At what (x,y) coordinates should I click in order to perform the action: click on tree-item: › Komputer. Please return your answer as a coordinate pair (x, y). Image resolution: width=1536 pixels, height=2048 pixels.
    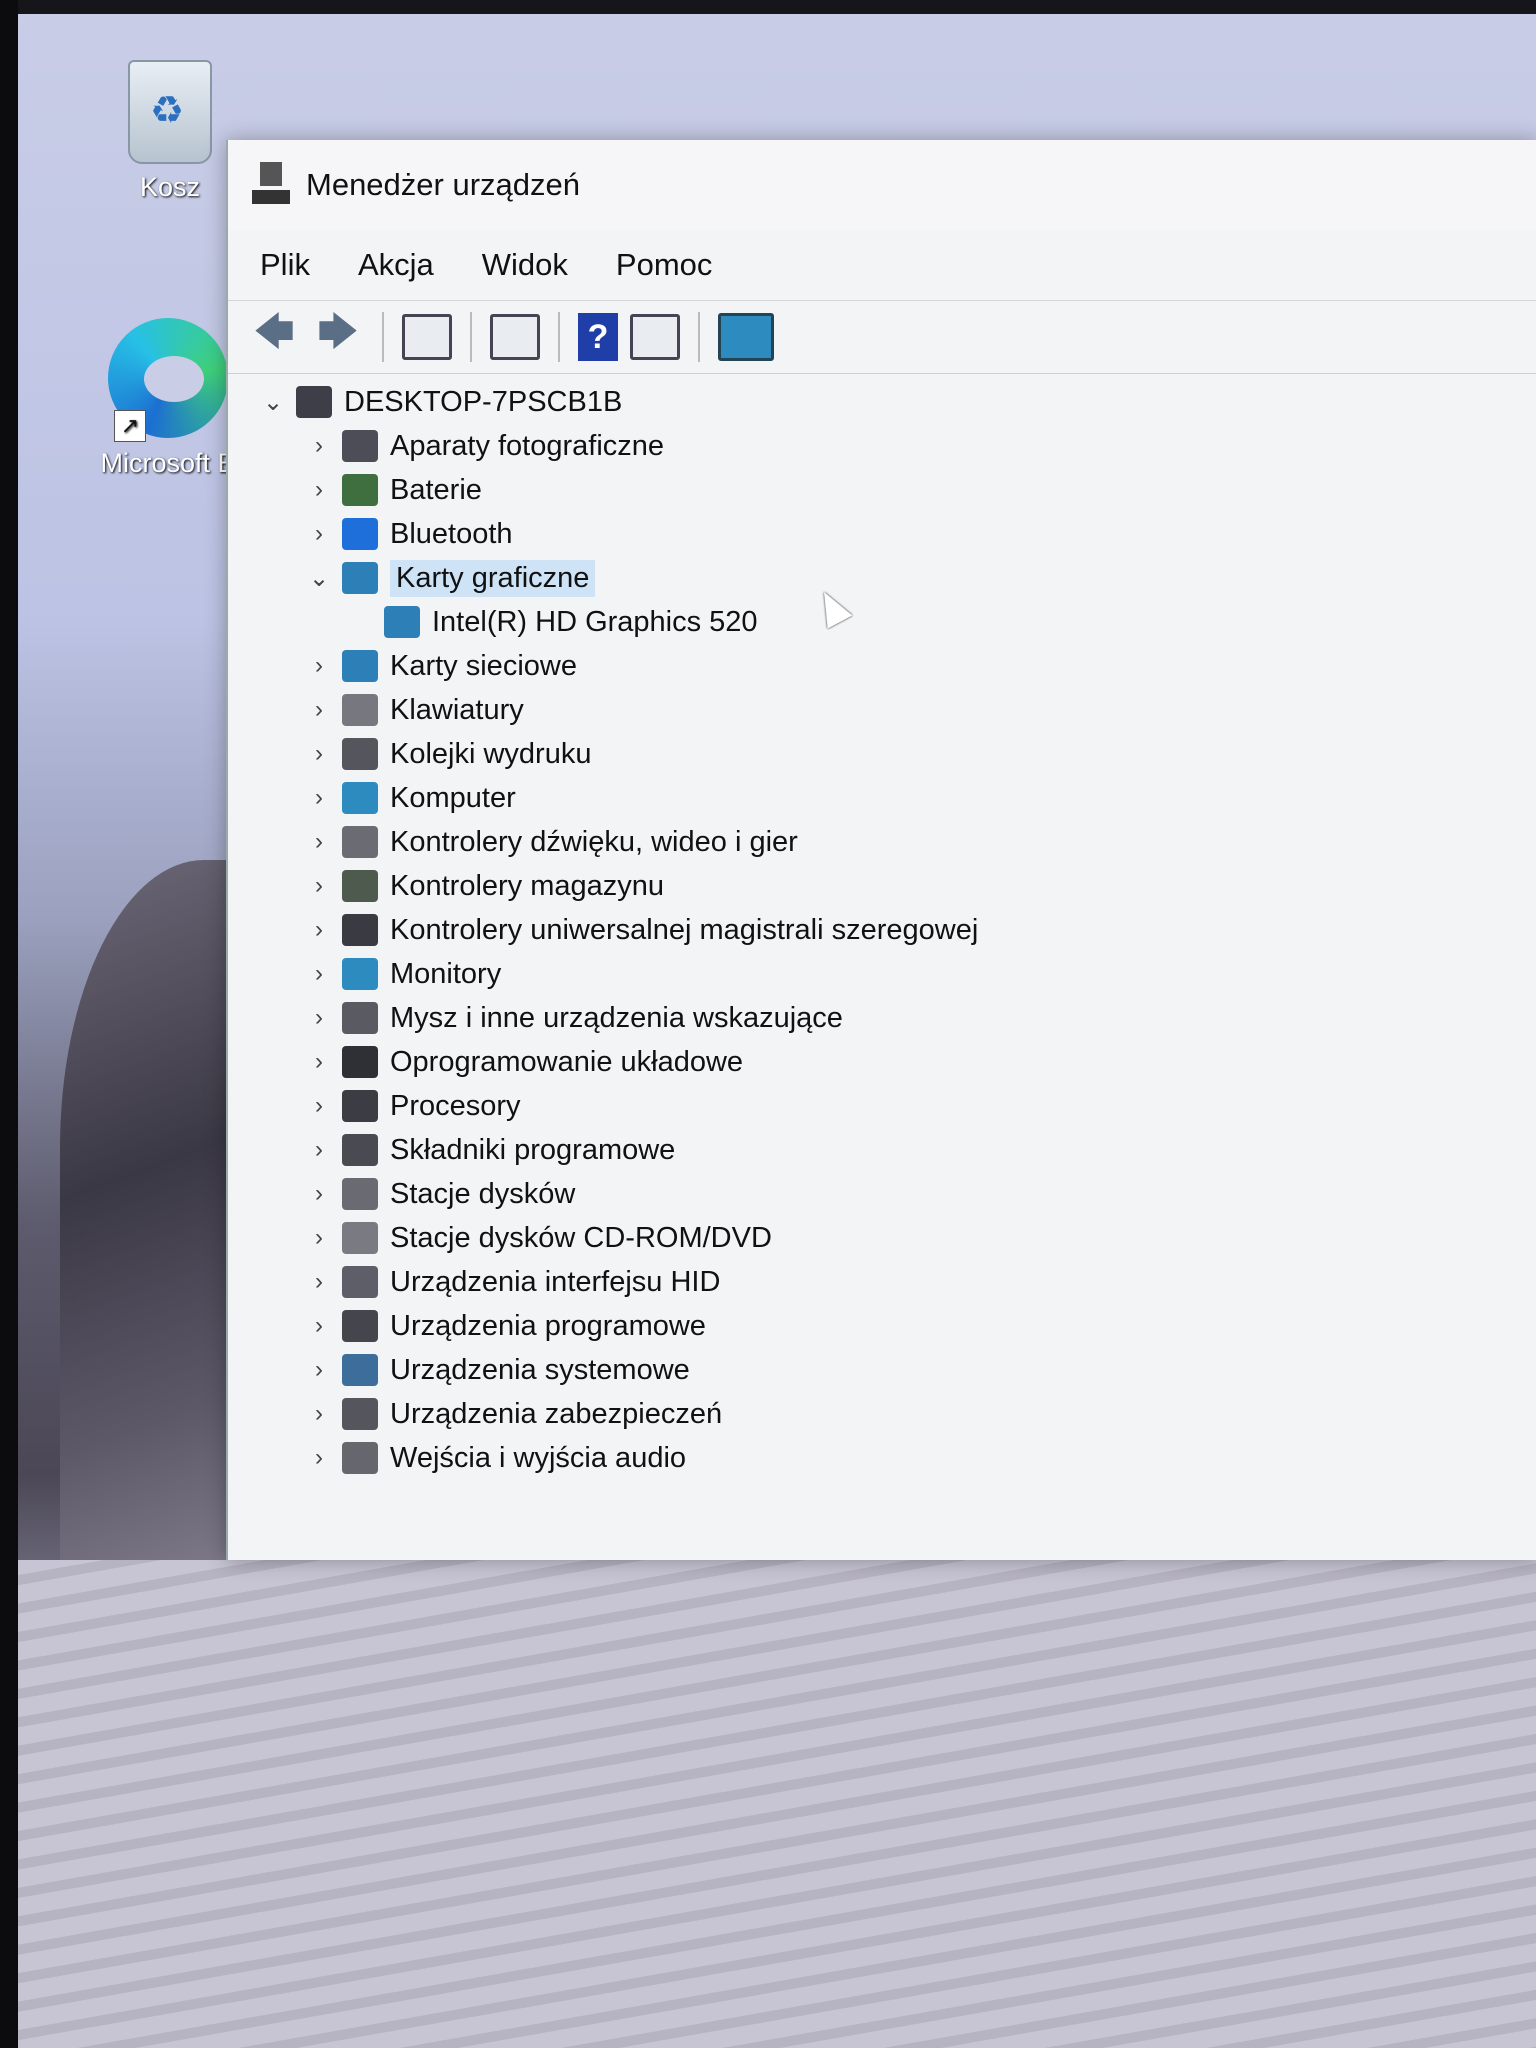
    Looking at the image, I should click on (878, 798).